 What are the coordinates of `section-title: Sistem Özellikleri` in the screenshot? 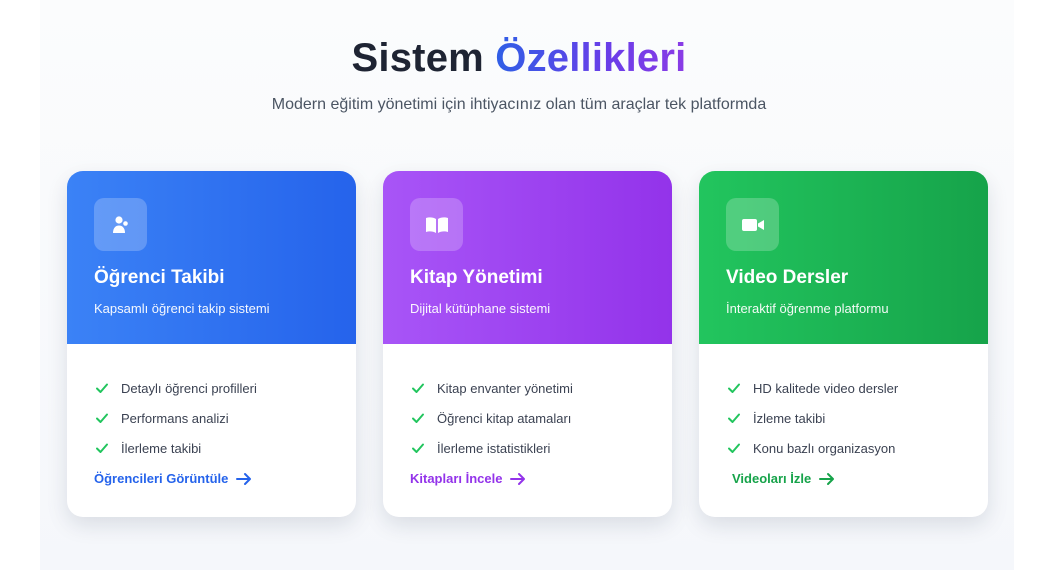 It's located at (519, 58).